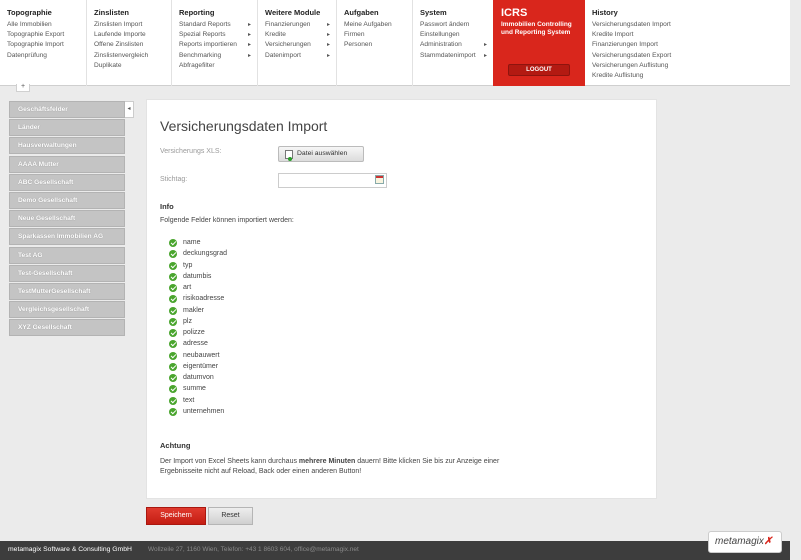 The width and height of the screenshot is (801, 560). What do you see at coordinates (67, 255) in the screenshot?
I see `sidebar-item-test-ag: Test AG` at bounding box center [67, 255].